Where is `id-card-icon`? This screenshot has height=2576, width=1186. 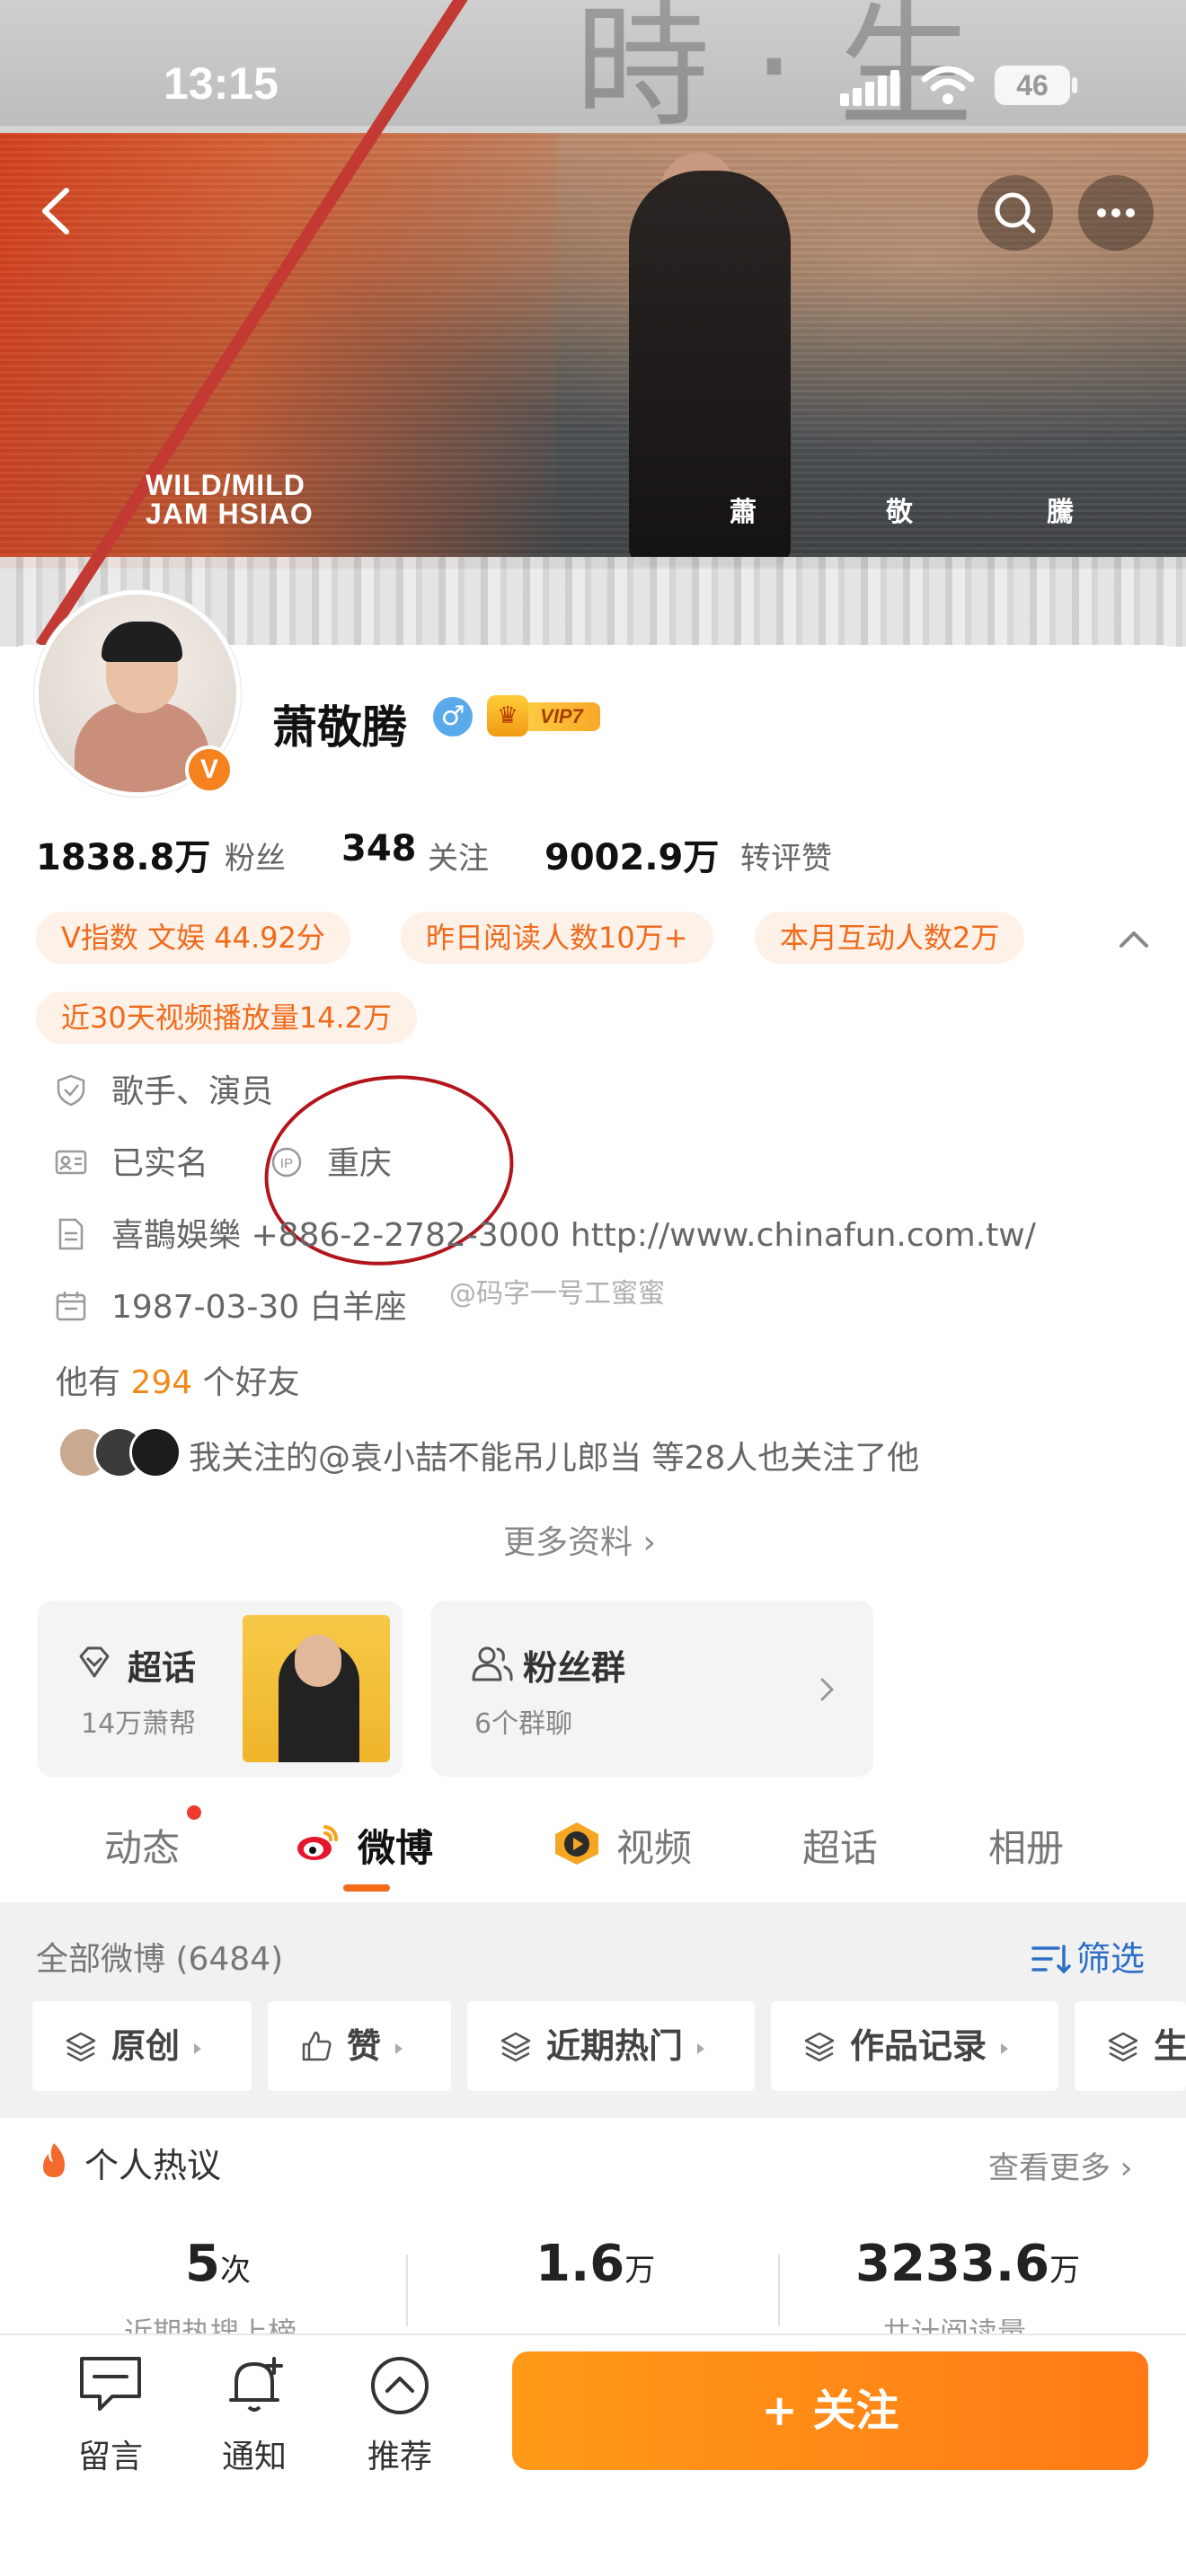
id-card-icon is located at coordinates (71, 1162).